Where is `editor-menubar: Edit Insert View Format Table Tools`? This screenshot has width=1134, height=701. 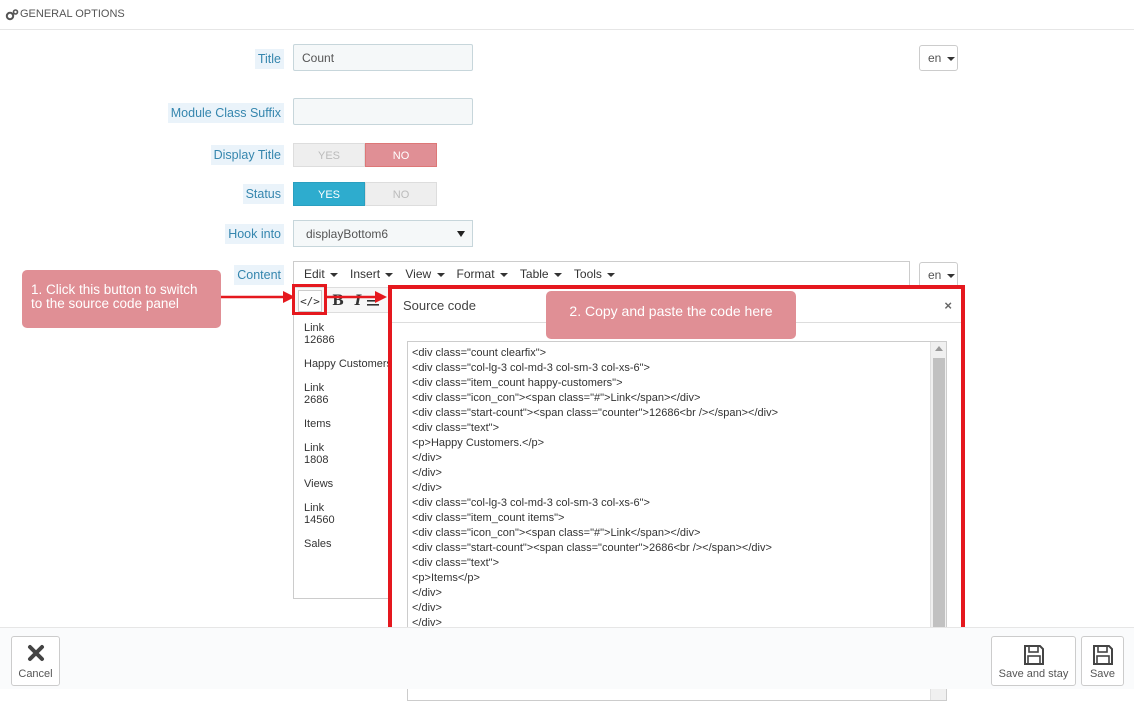 editor-menubar: Edit Insert View Format Table Tools is located at coordinates (601, 274).